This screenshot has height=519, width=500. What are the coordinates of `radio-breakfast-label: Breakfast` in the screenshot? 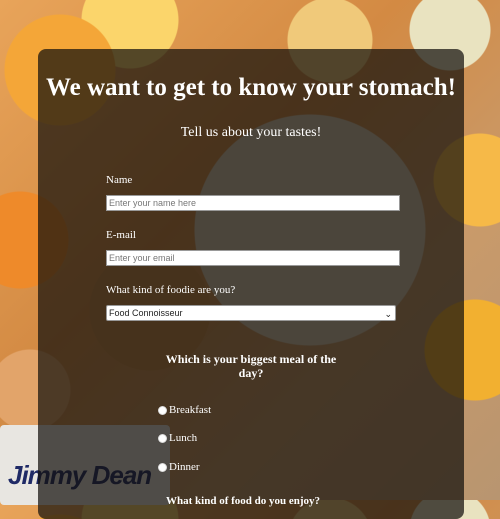 It's located at (190, 410).